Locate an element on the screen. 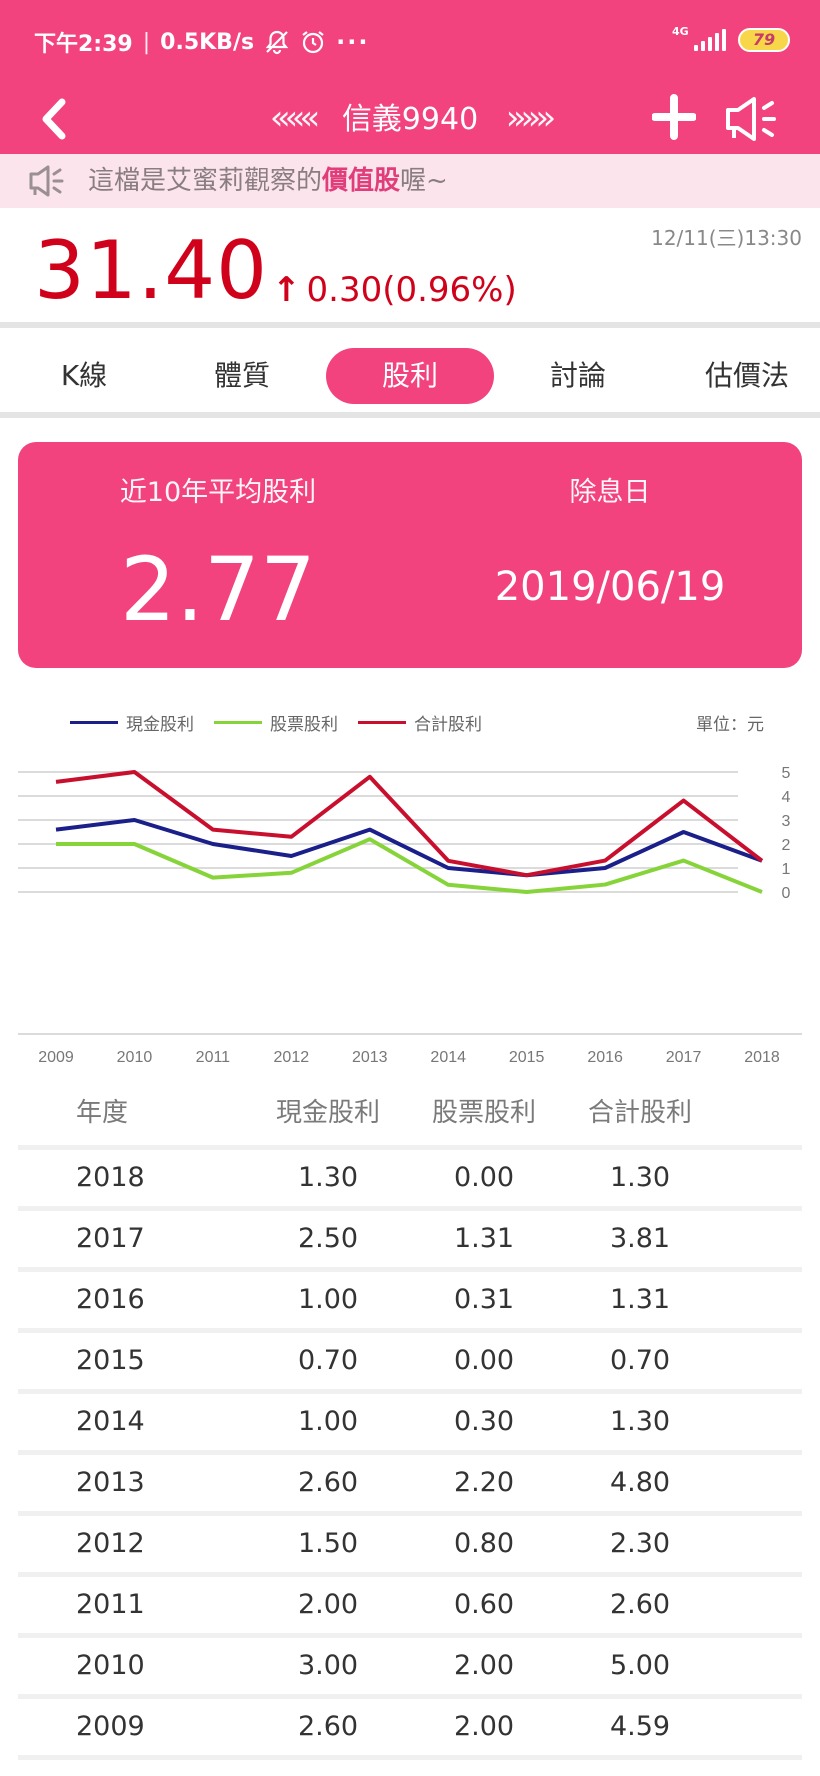 Image resolution: width=820 pixels, height=1776 pixels. tab-dividend: 股利 is located at coordinates (410, 376).